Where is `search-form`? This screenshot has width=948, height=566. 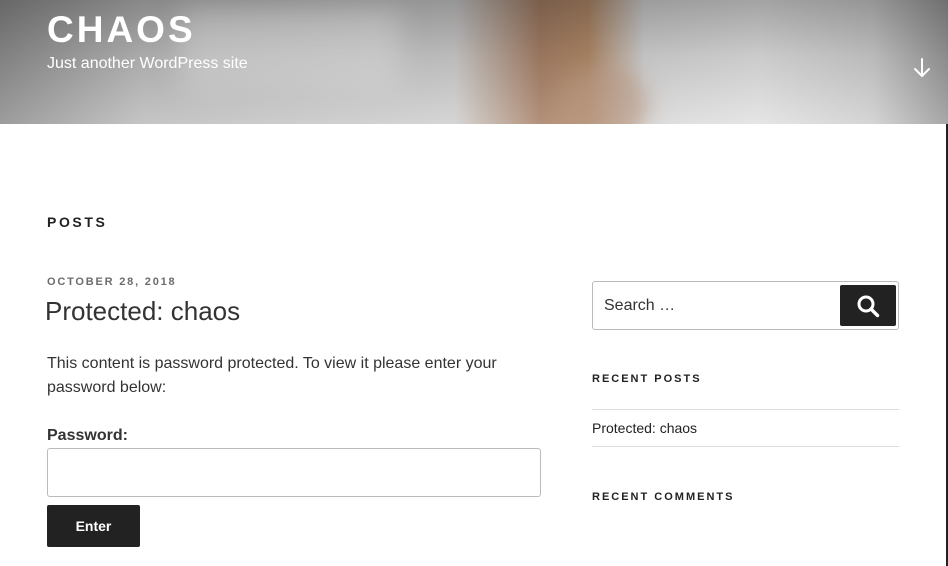
search-form is located at coordinates (745, 305).